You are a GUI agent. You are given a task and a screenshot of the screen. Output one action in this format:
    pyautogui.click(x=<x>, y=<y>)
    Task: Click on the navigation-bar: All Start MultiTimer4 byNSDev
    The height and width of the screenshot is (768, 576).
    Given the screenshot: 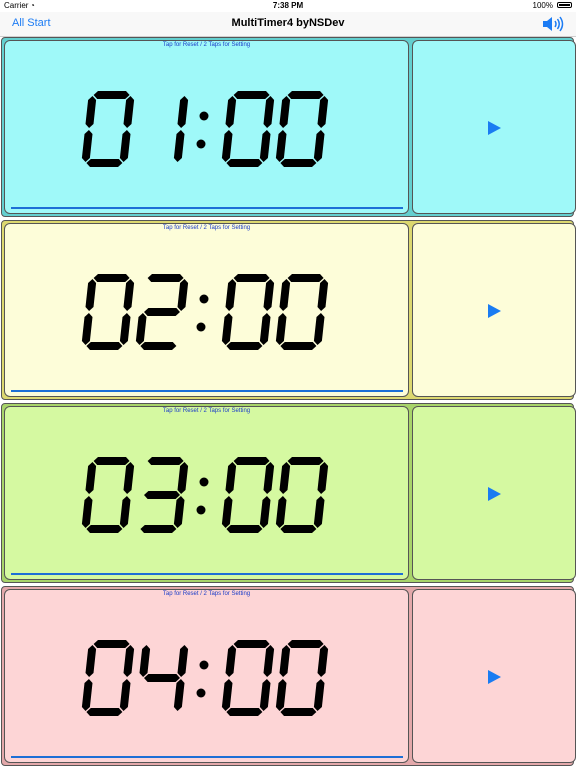 What is the action you would take?
    pyautogui.click(x=288, y=24)
    